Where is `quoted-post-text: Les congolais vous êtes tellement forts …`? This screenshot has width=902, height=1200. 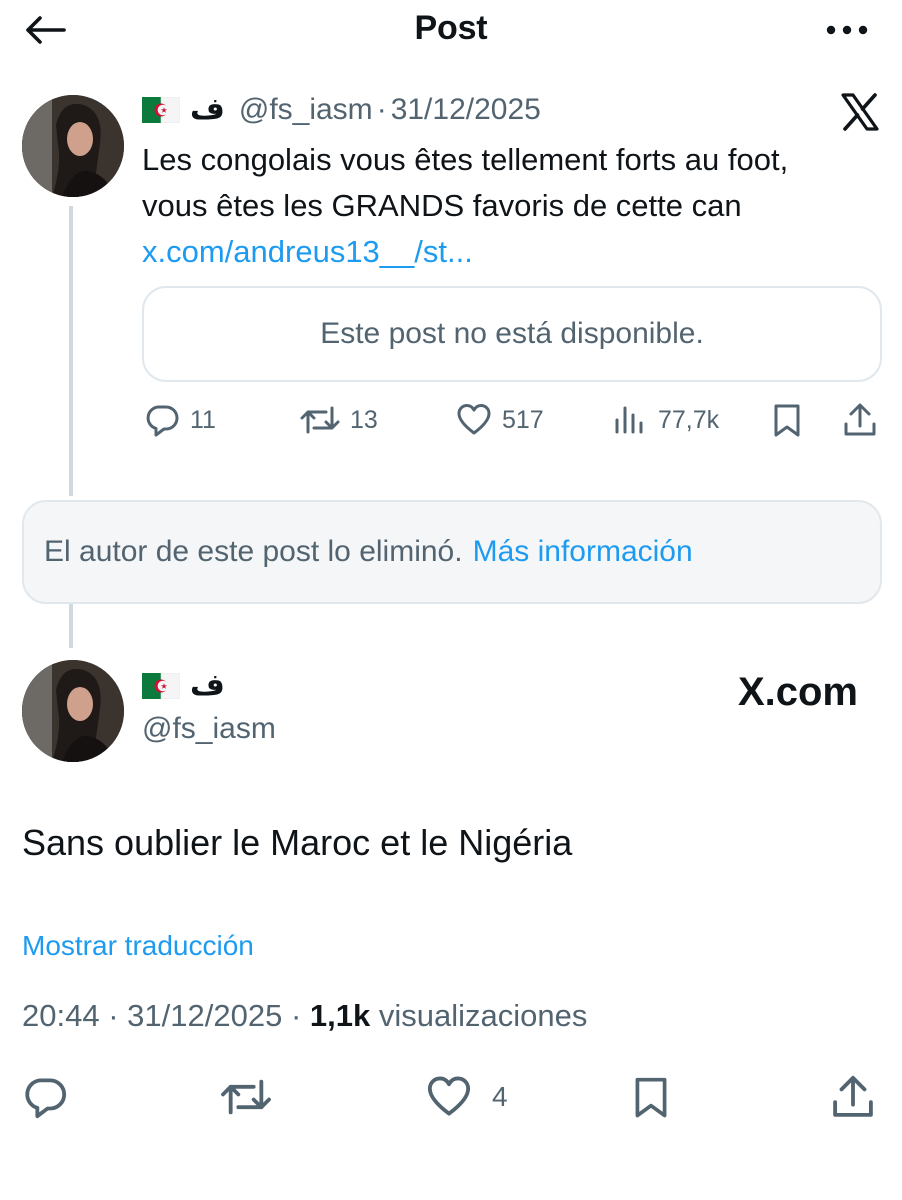
quoted-post-text: Les congolais vous êtes tellement forts … is located at coordinates (512, 206).